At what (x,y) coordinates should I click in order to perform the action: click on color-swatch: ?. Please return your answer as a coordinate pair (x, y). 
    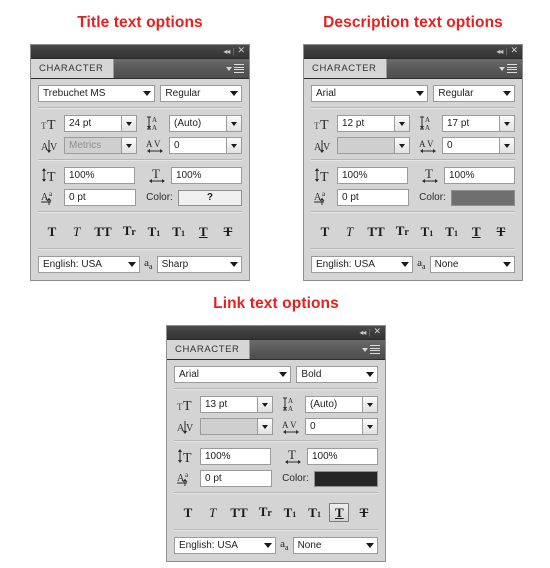
    Looking at the image, I should click on (209, 197).